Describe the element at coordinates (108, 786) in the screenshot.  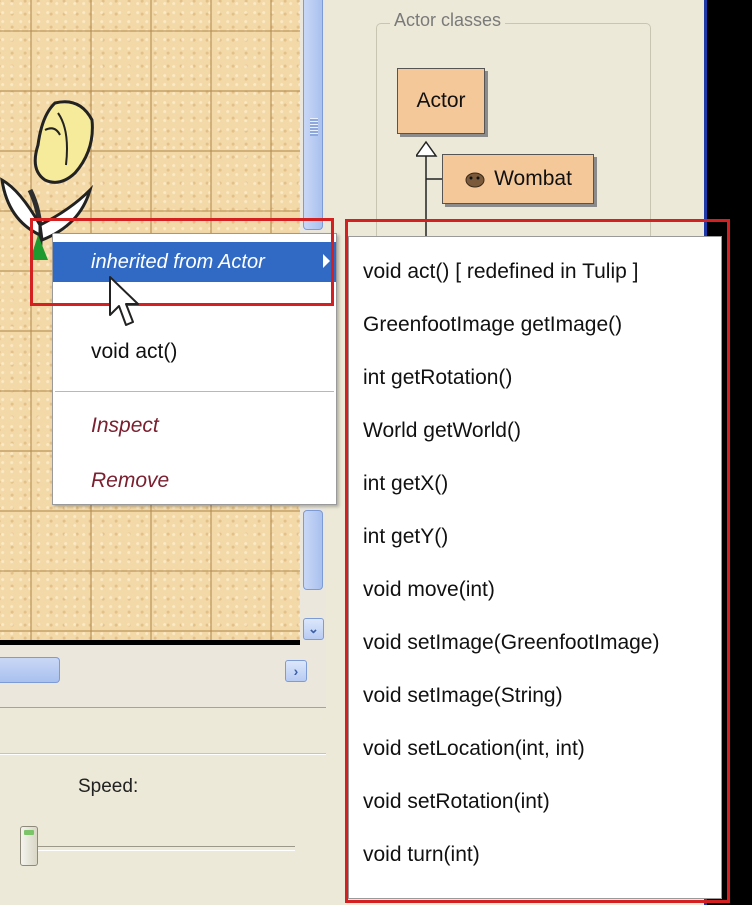
I see `speed-label: Speed:` at that location.